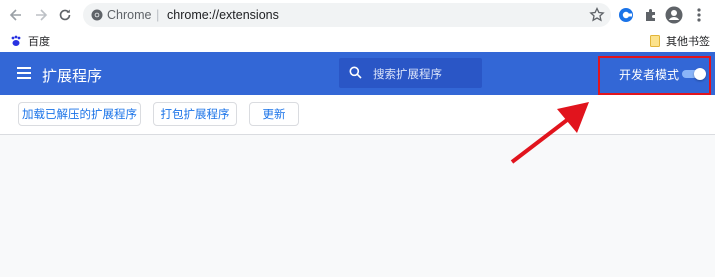 This screenshot has width=715, height=277. I want to click on load-unpacked-button: 加载已解压的扩展程序, so click(79, 114).